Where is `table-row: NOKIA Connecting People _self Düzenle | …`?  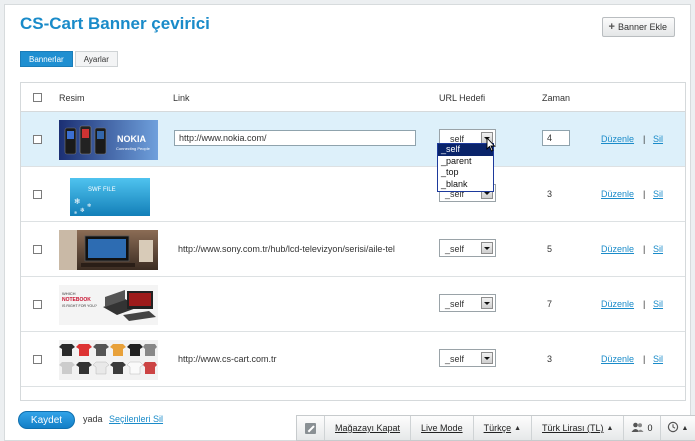
table-row: NOKIA Connecting People _self Düzenle | … is located at coordinates (353, 139).